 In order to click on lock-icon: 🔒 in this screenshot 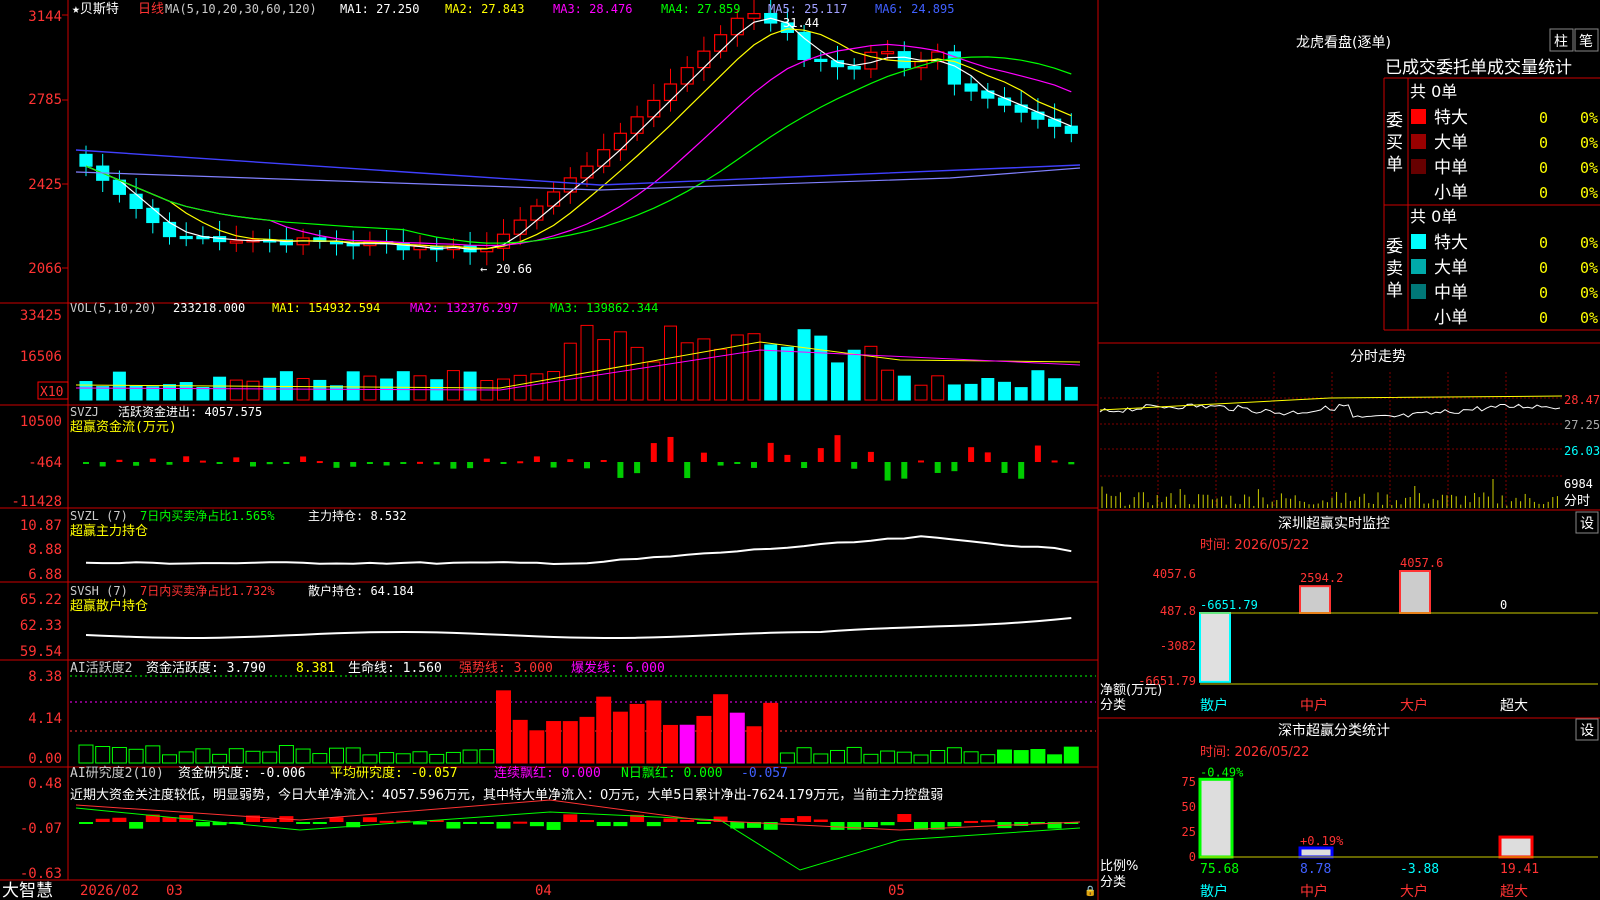, I will do `click(1090, 891)`.